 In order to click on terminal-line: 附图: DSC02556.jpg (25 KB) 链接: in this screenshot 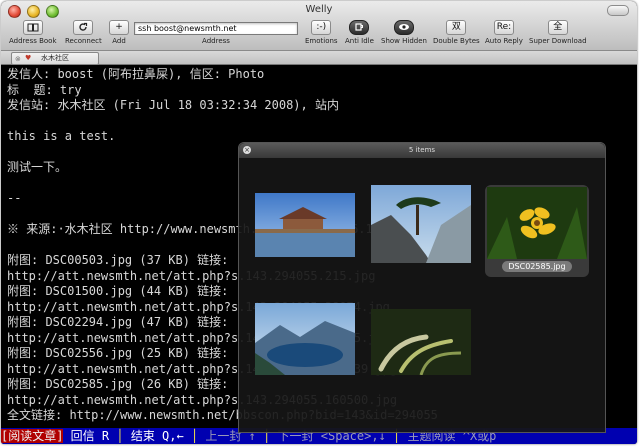, I will do `click(118, 353)`.